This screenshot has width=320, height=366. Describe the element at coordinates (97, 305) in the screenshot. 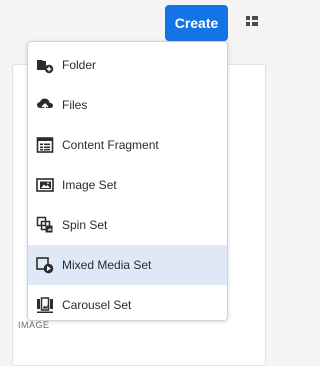

I see `menu-item-label: Carousel Set` at that location.